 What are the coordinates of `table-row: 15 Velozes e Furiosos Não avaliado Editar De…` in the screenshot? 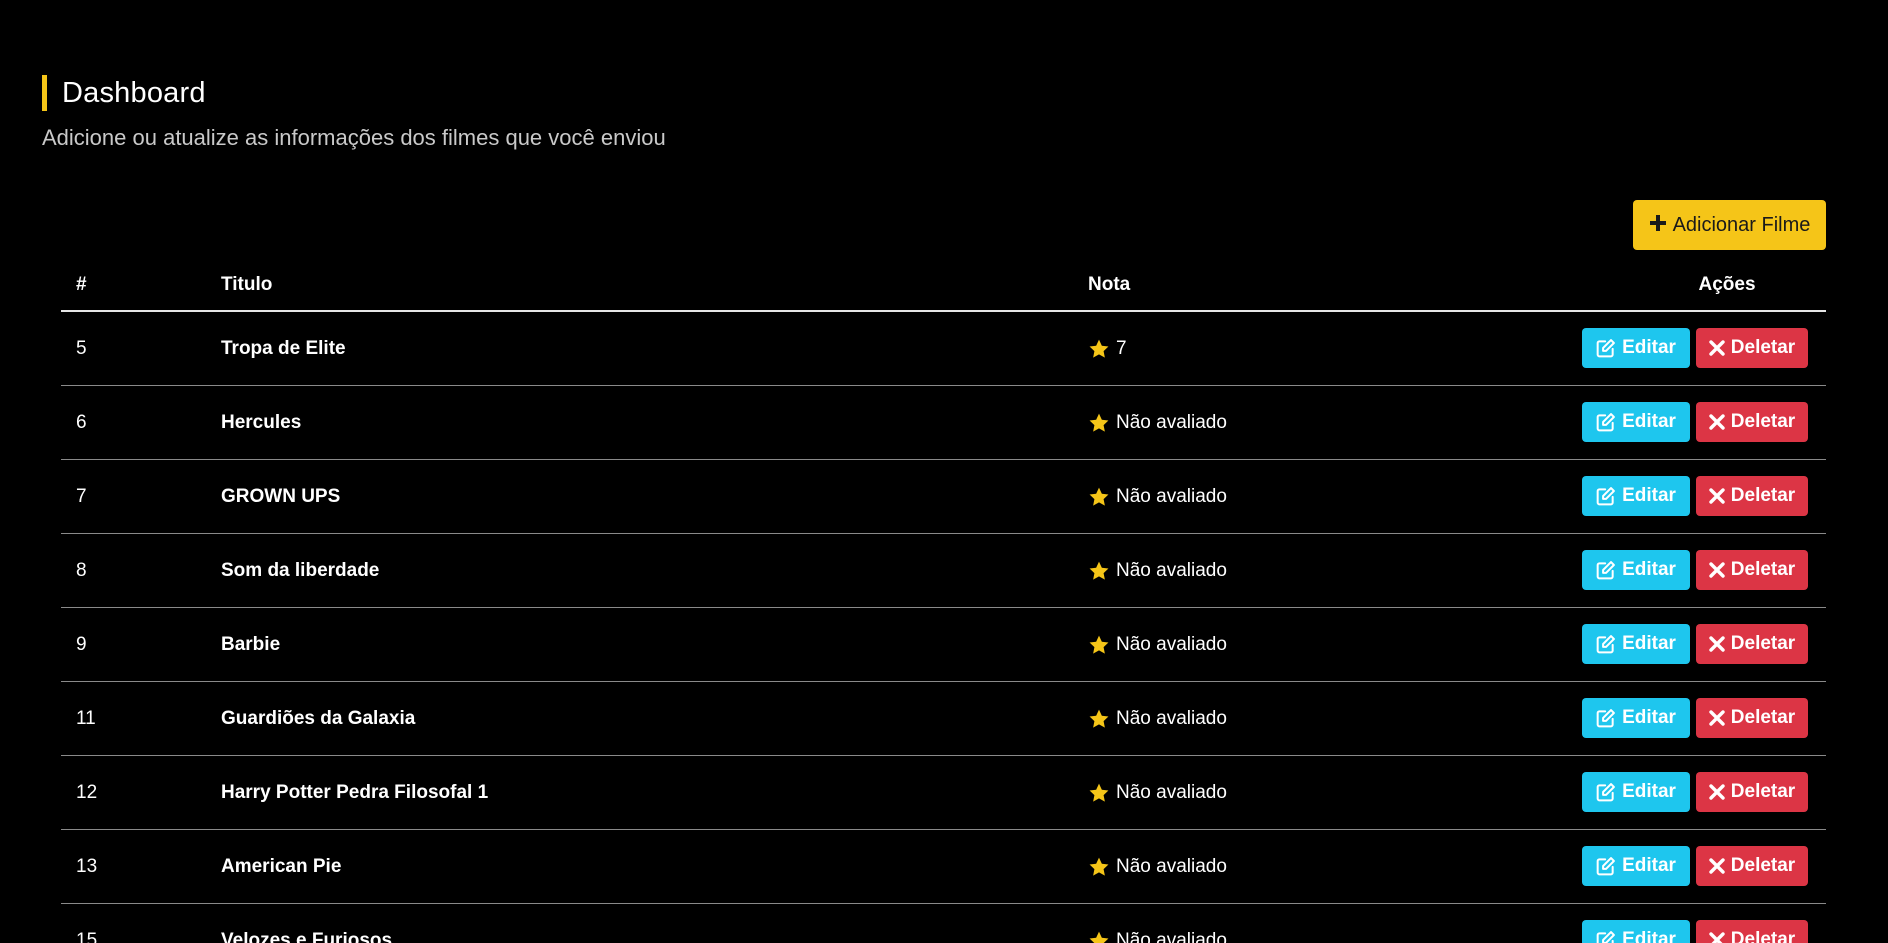 It's located at (943, 923).